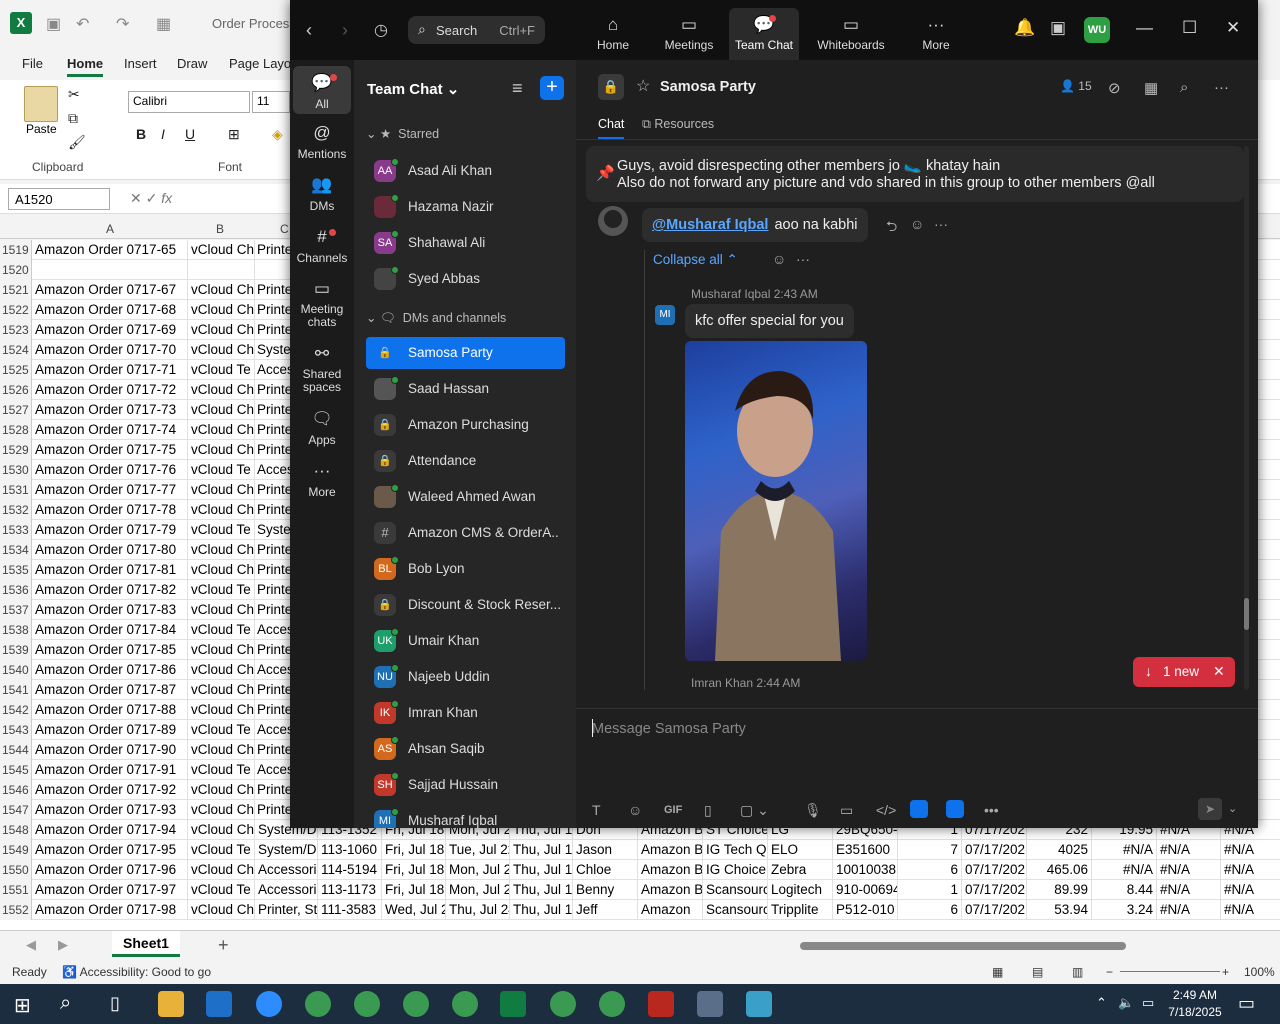 The height and width of the screenshot is (1024, 1280). Describe the element at coordinates (465, 785) in the screenshot. I see `sidebar-item-sajjad-hussain: SH Sajjad Hussain` at that location.